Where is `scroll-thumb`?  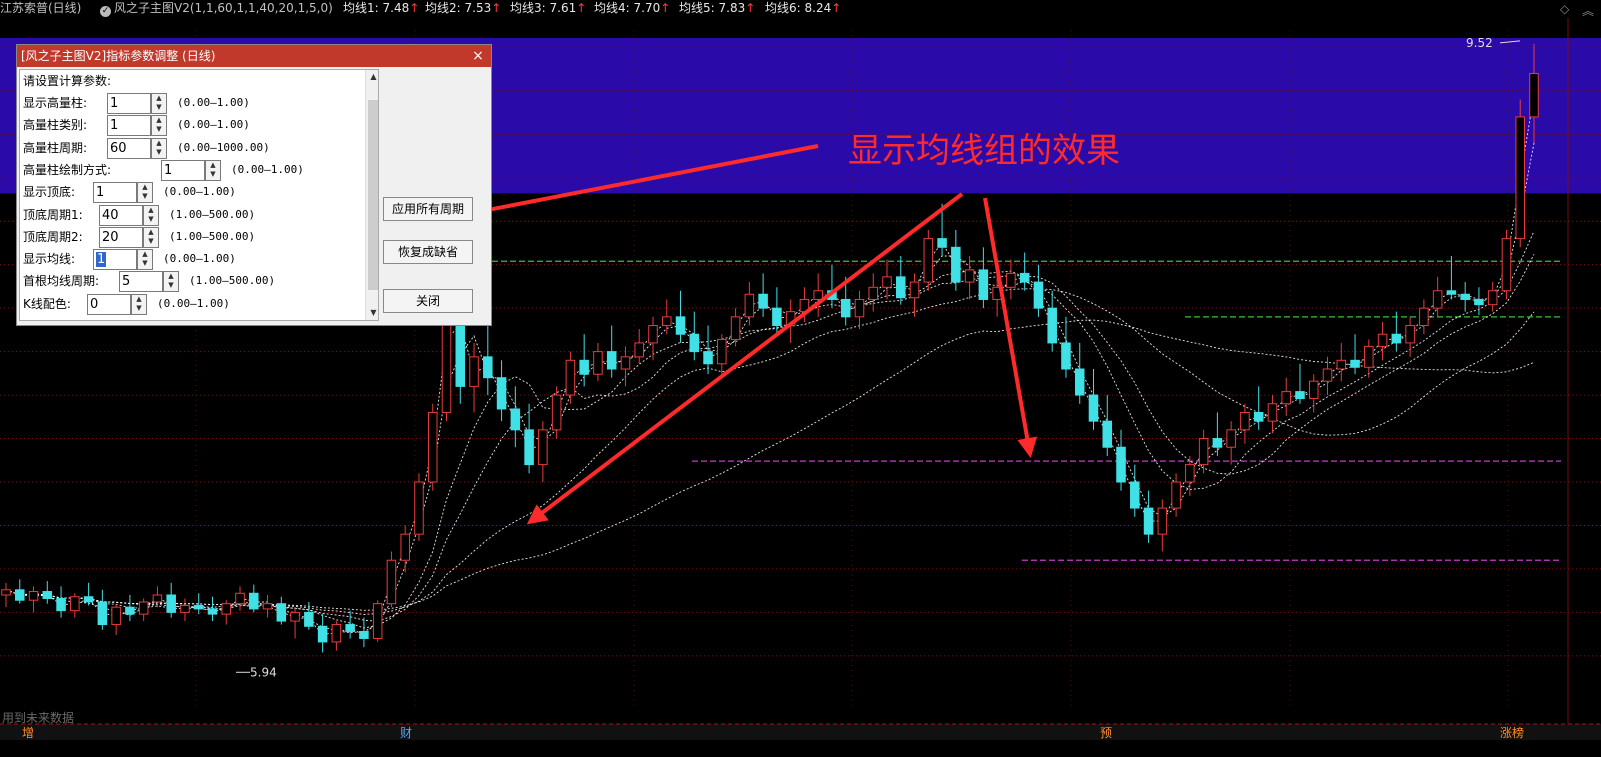
scroll-thumb is located at coordinates (373, 195).